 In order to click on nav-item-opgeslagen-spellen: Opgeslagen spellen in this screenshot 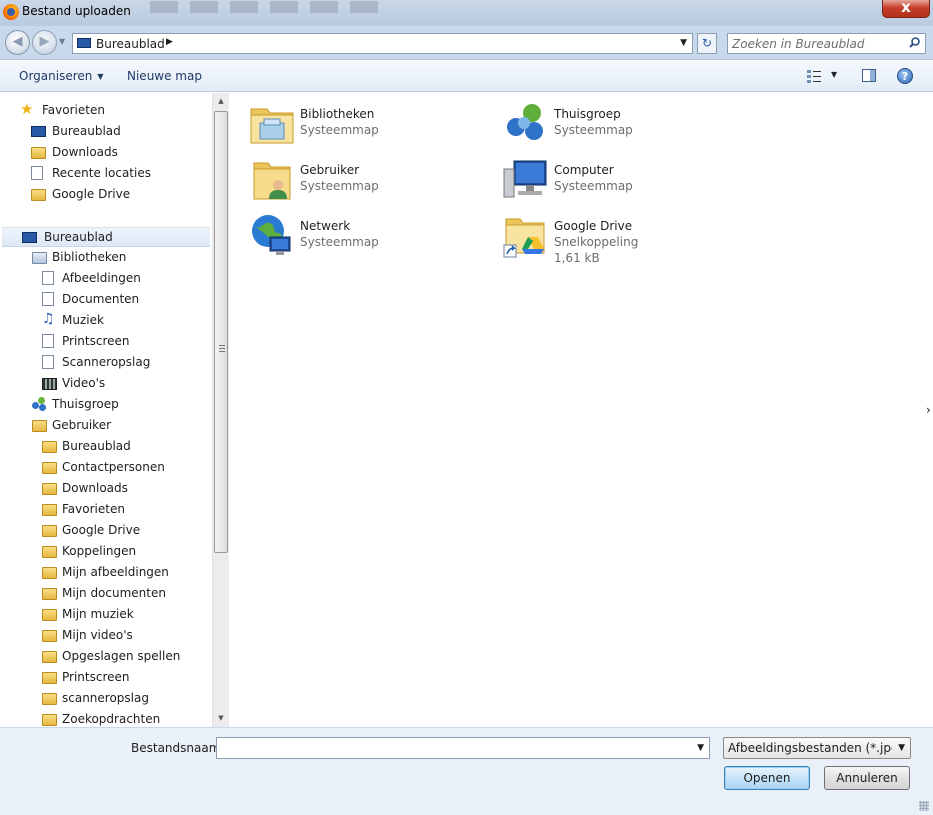, I will do `click(105, 657)`.